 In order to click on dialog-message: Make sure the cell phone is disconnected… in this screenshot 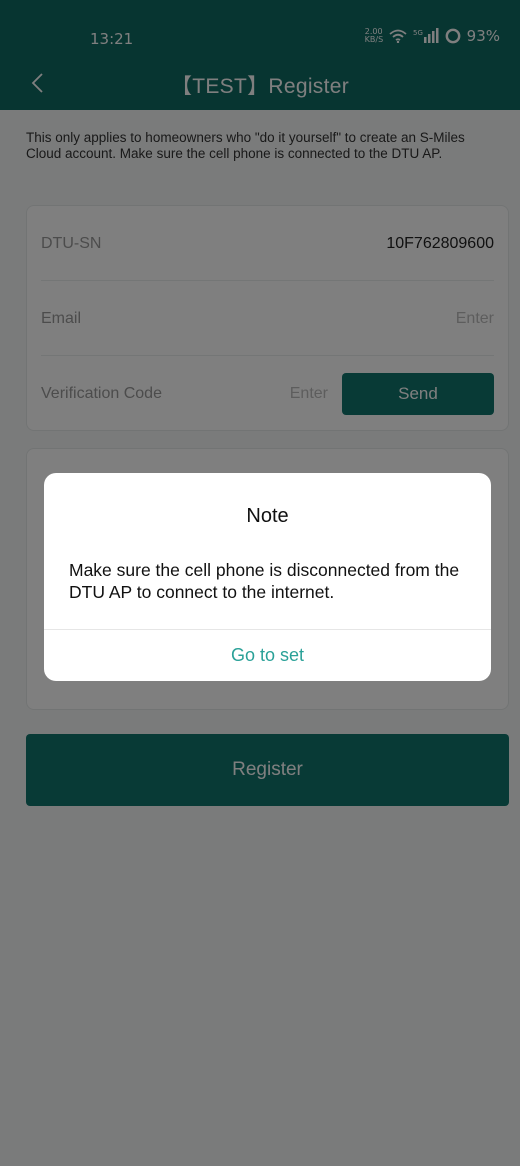, I will do `click(264, 581)`.